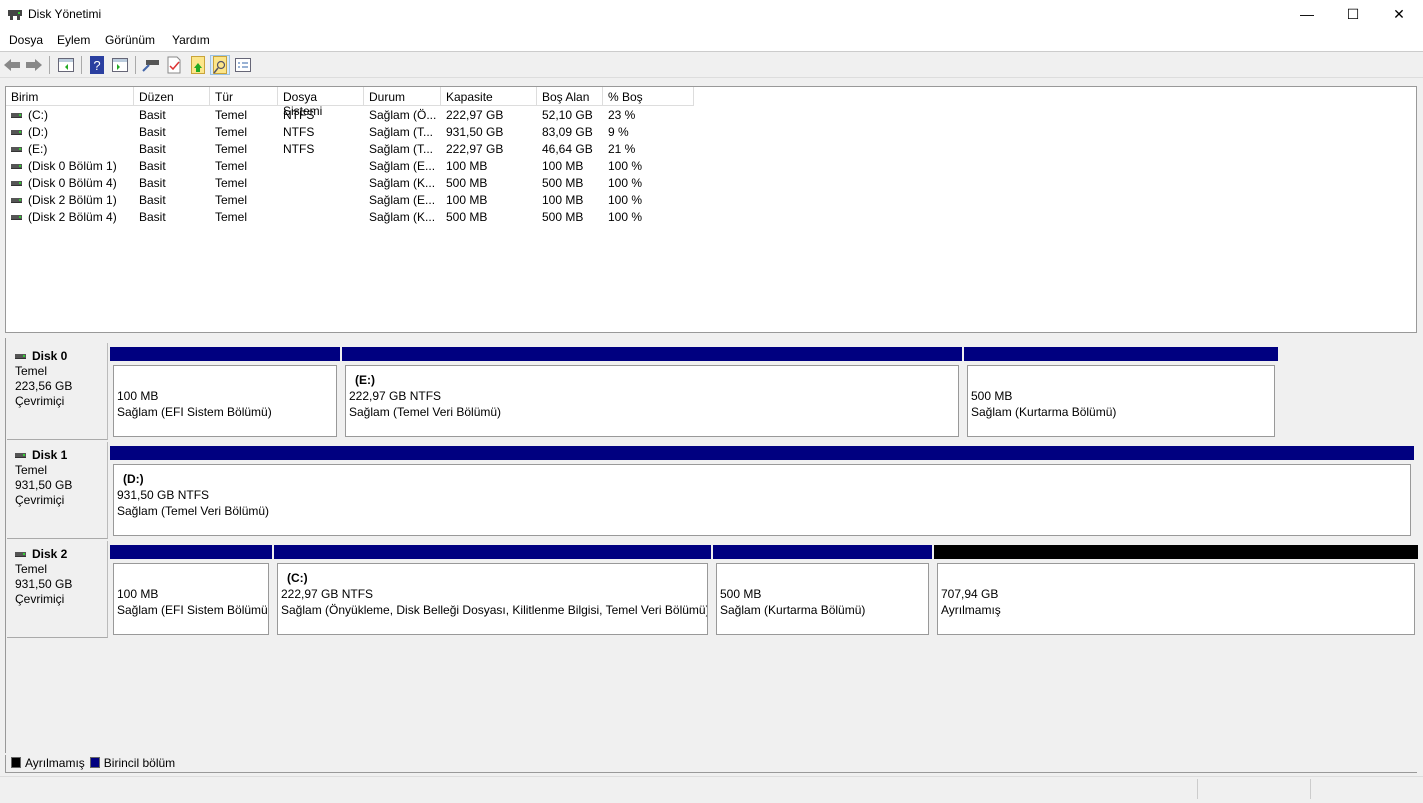  What do you see at coordinates (15, 14) in the screenshot?
I see `disk-management-app-icon` at bounding box center [15, 14].